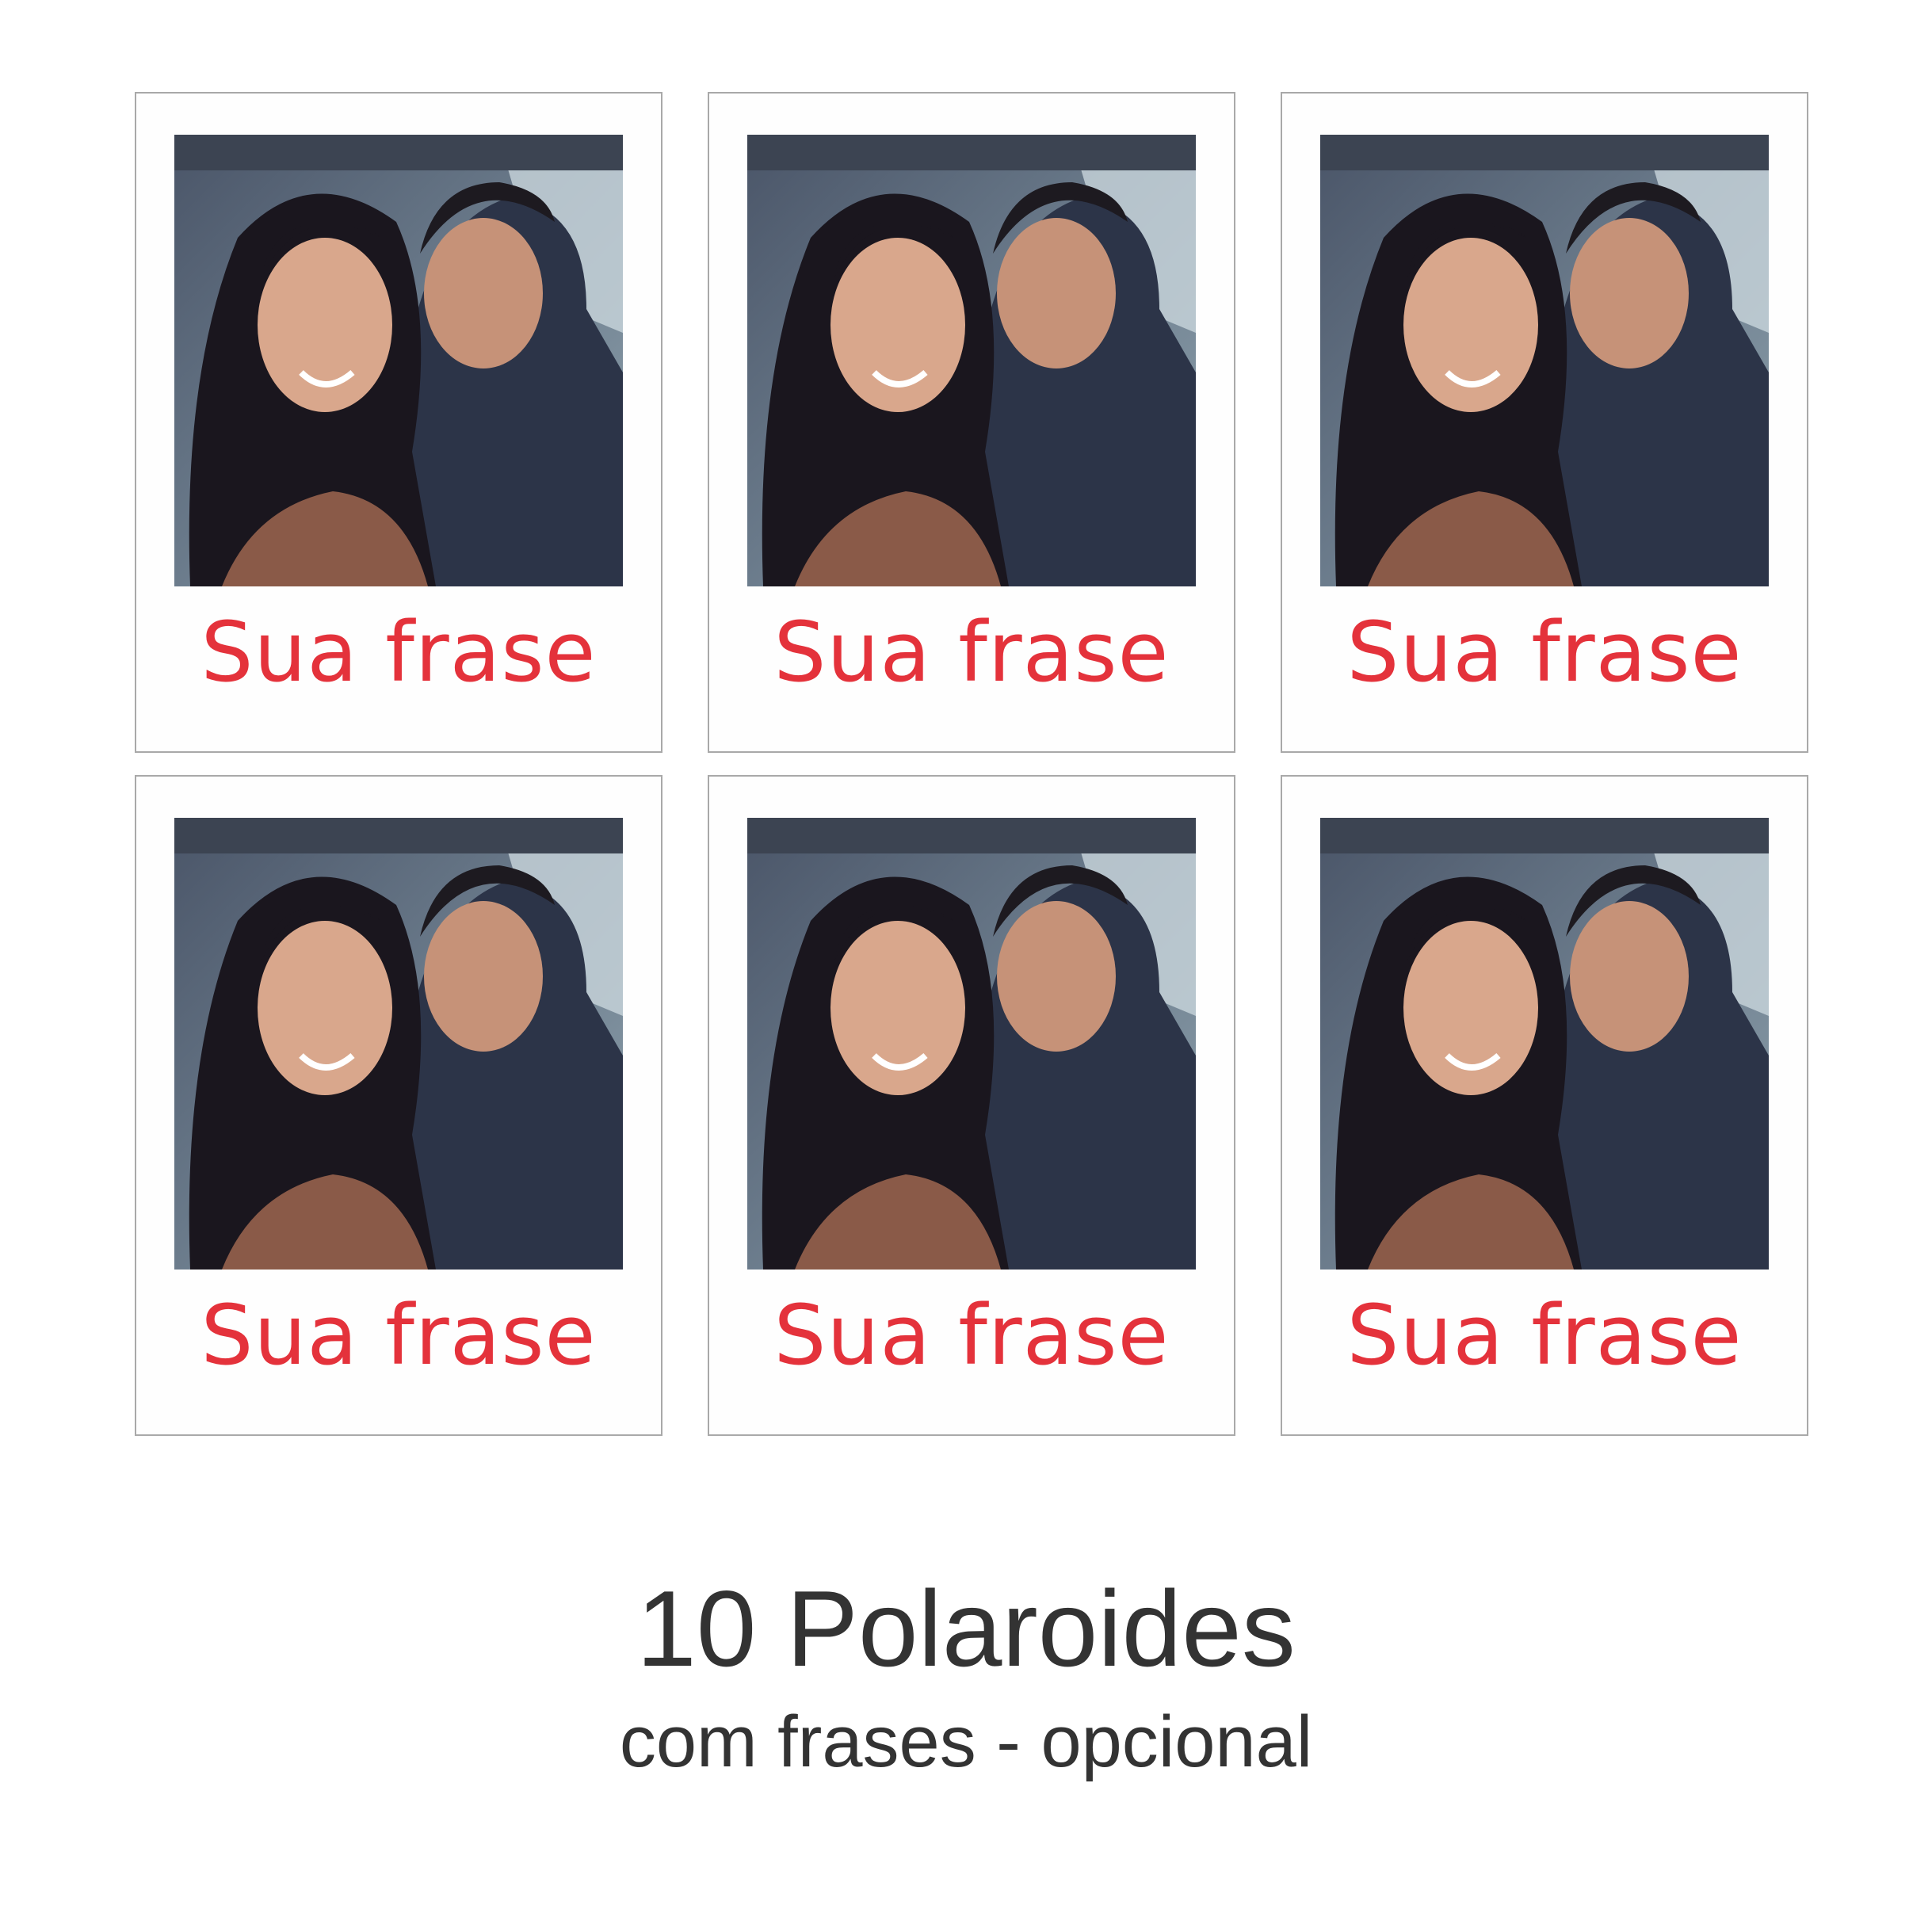 Image resolution: width=1932 pixels, height=1932 pixels. I want to click on polaroid-card-1: Sua frase, so click(398, 423).